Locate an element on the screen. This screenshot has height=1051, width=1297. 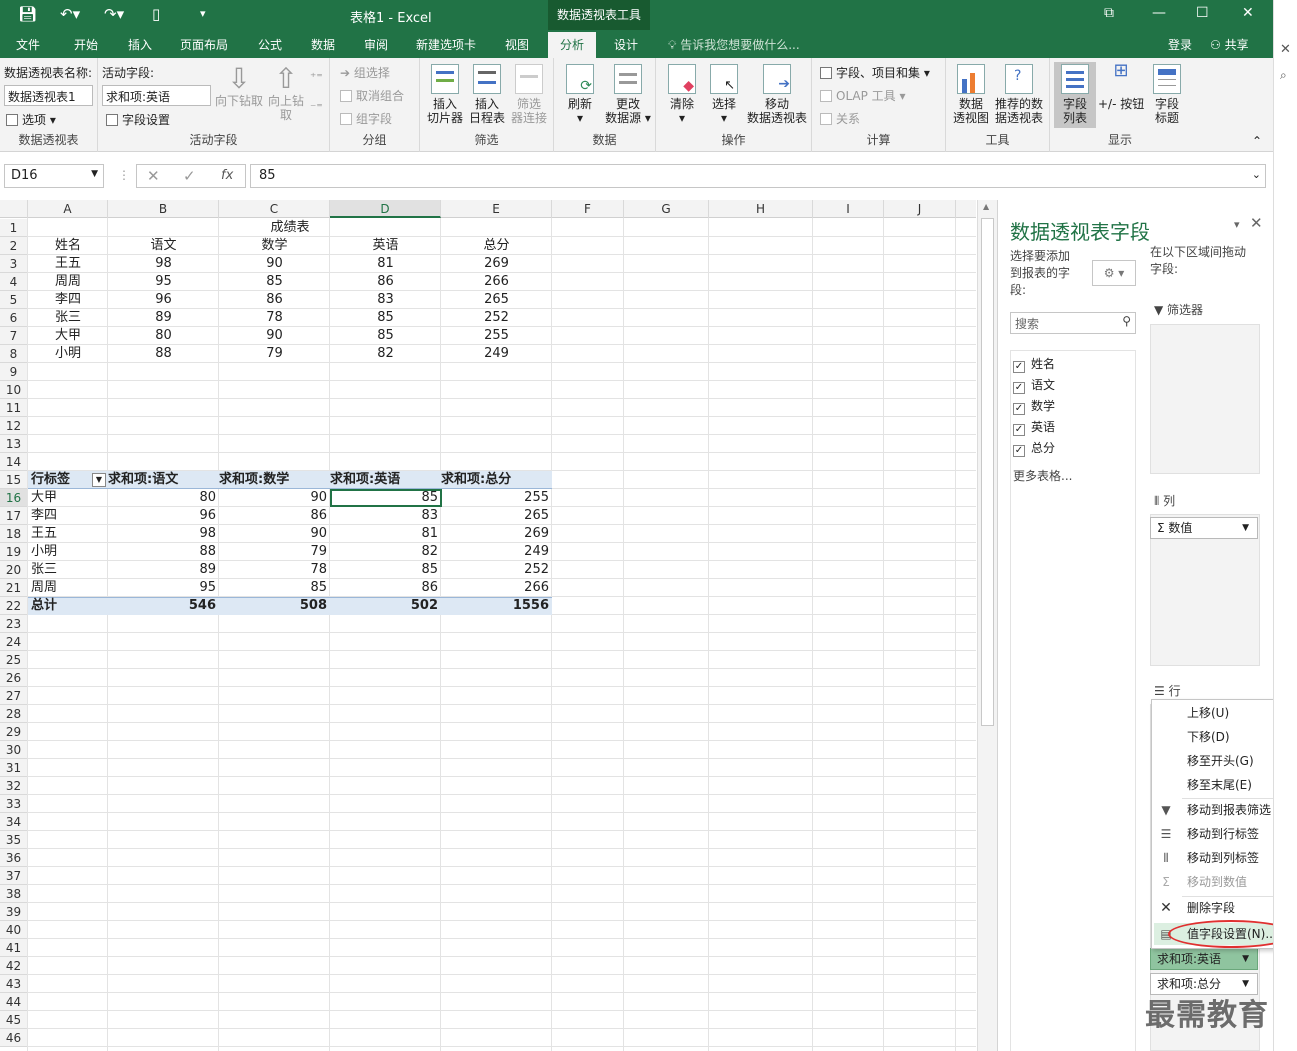
field-settings-button: 字段设置 is located at coordinates (138, 119).